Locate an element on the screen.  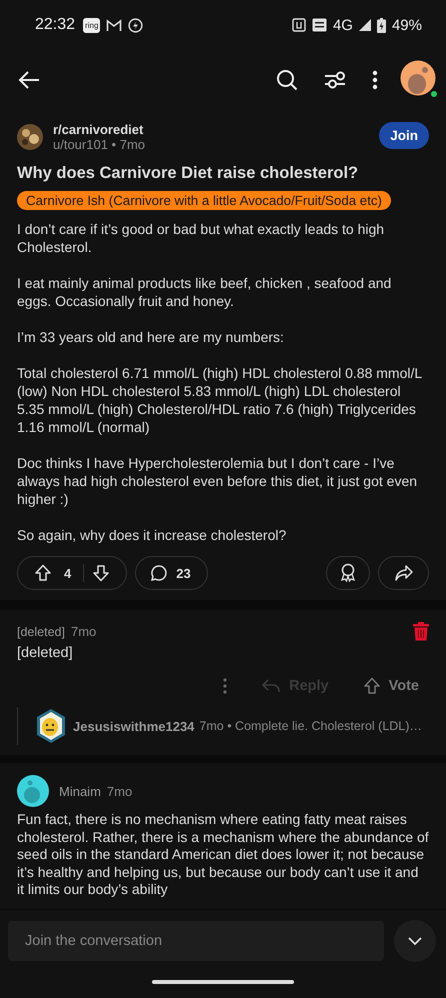
post-paragraph: So again, why does it increase cholesterol? is located at coordinates (152, 535).